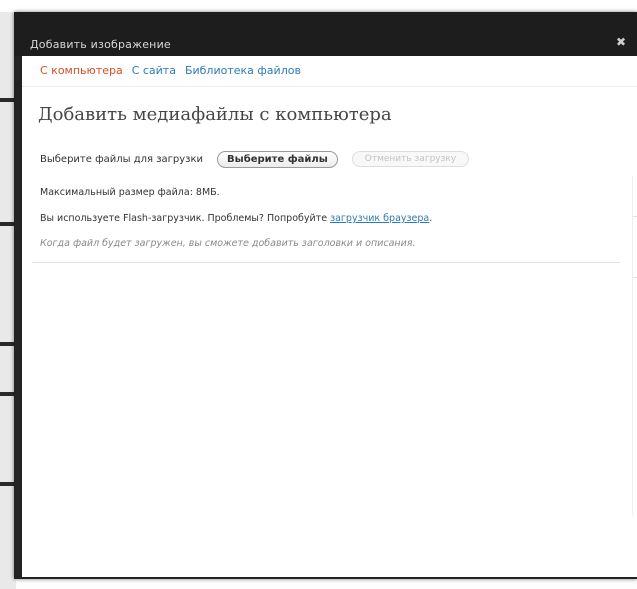 Image resolution: width=637 pixels, height=589 pixels. What do you see at coordinates (326, 262) in the screenshot?
I see `content-divider` at bounding box center [326, 262].